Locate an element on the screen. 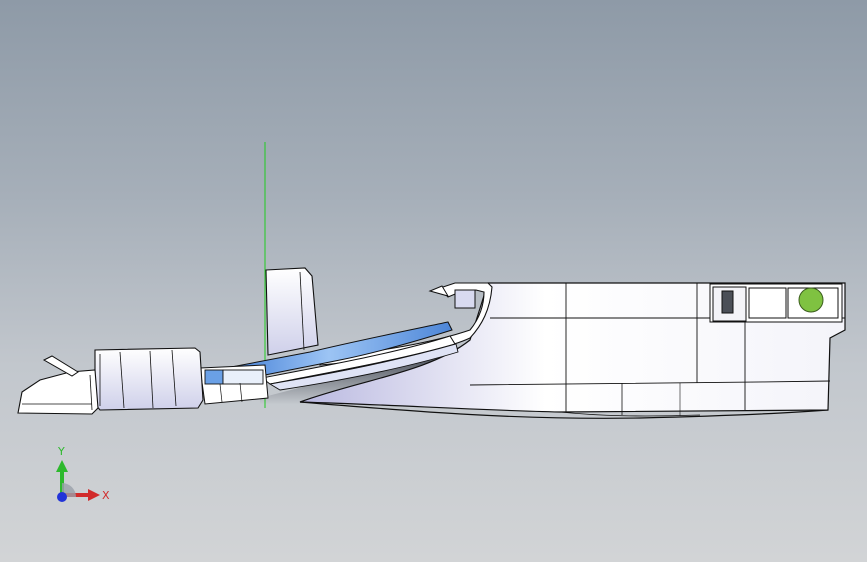 The height and width of the screenshot is (562, 867). y-axis-label: Y is located at coordinates (61, 451).